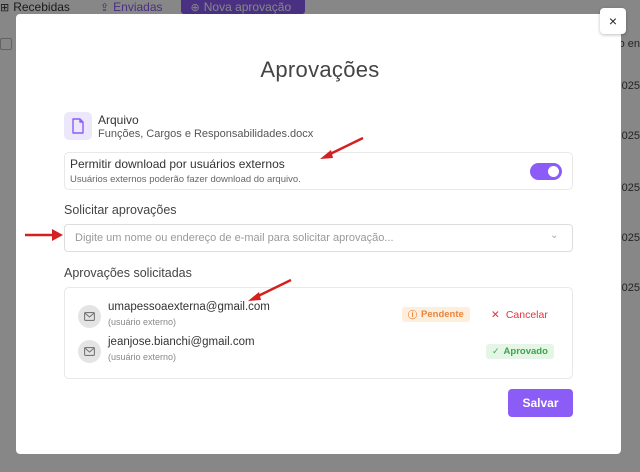  I want to click on close-button: ×, so click(613, 21).